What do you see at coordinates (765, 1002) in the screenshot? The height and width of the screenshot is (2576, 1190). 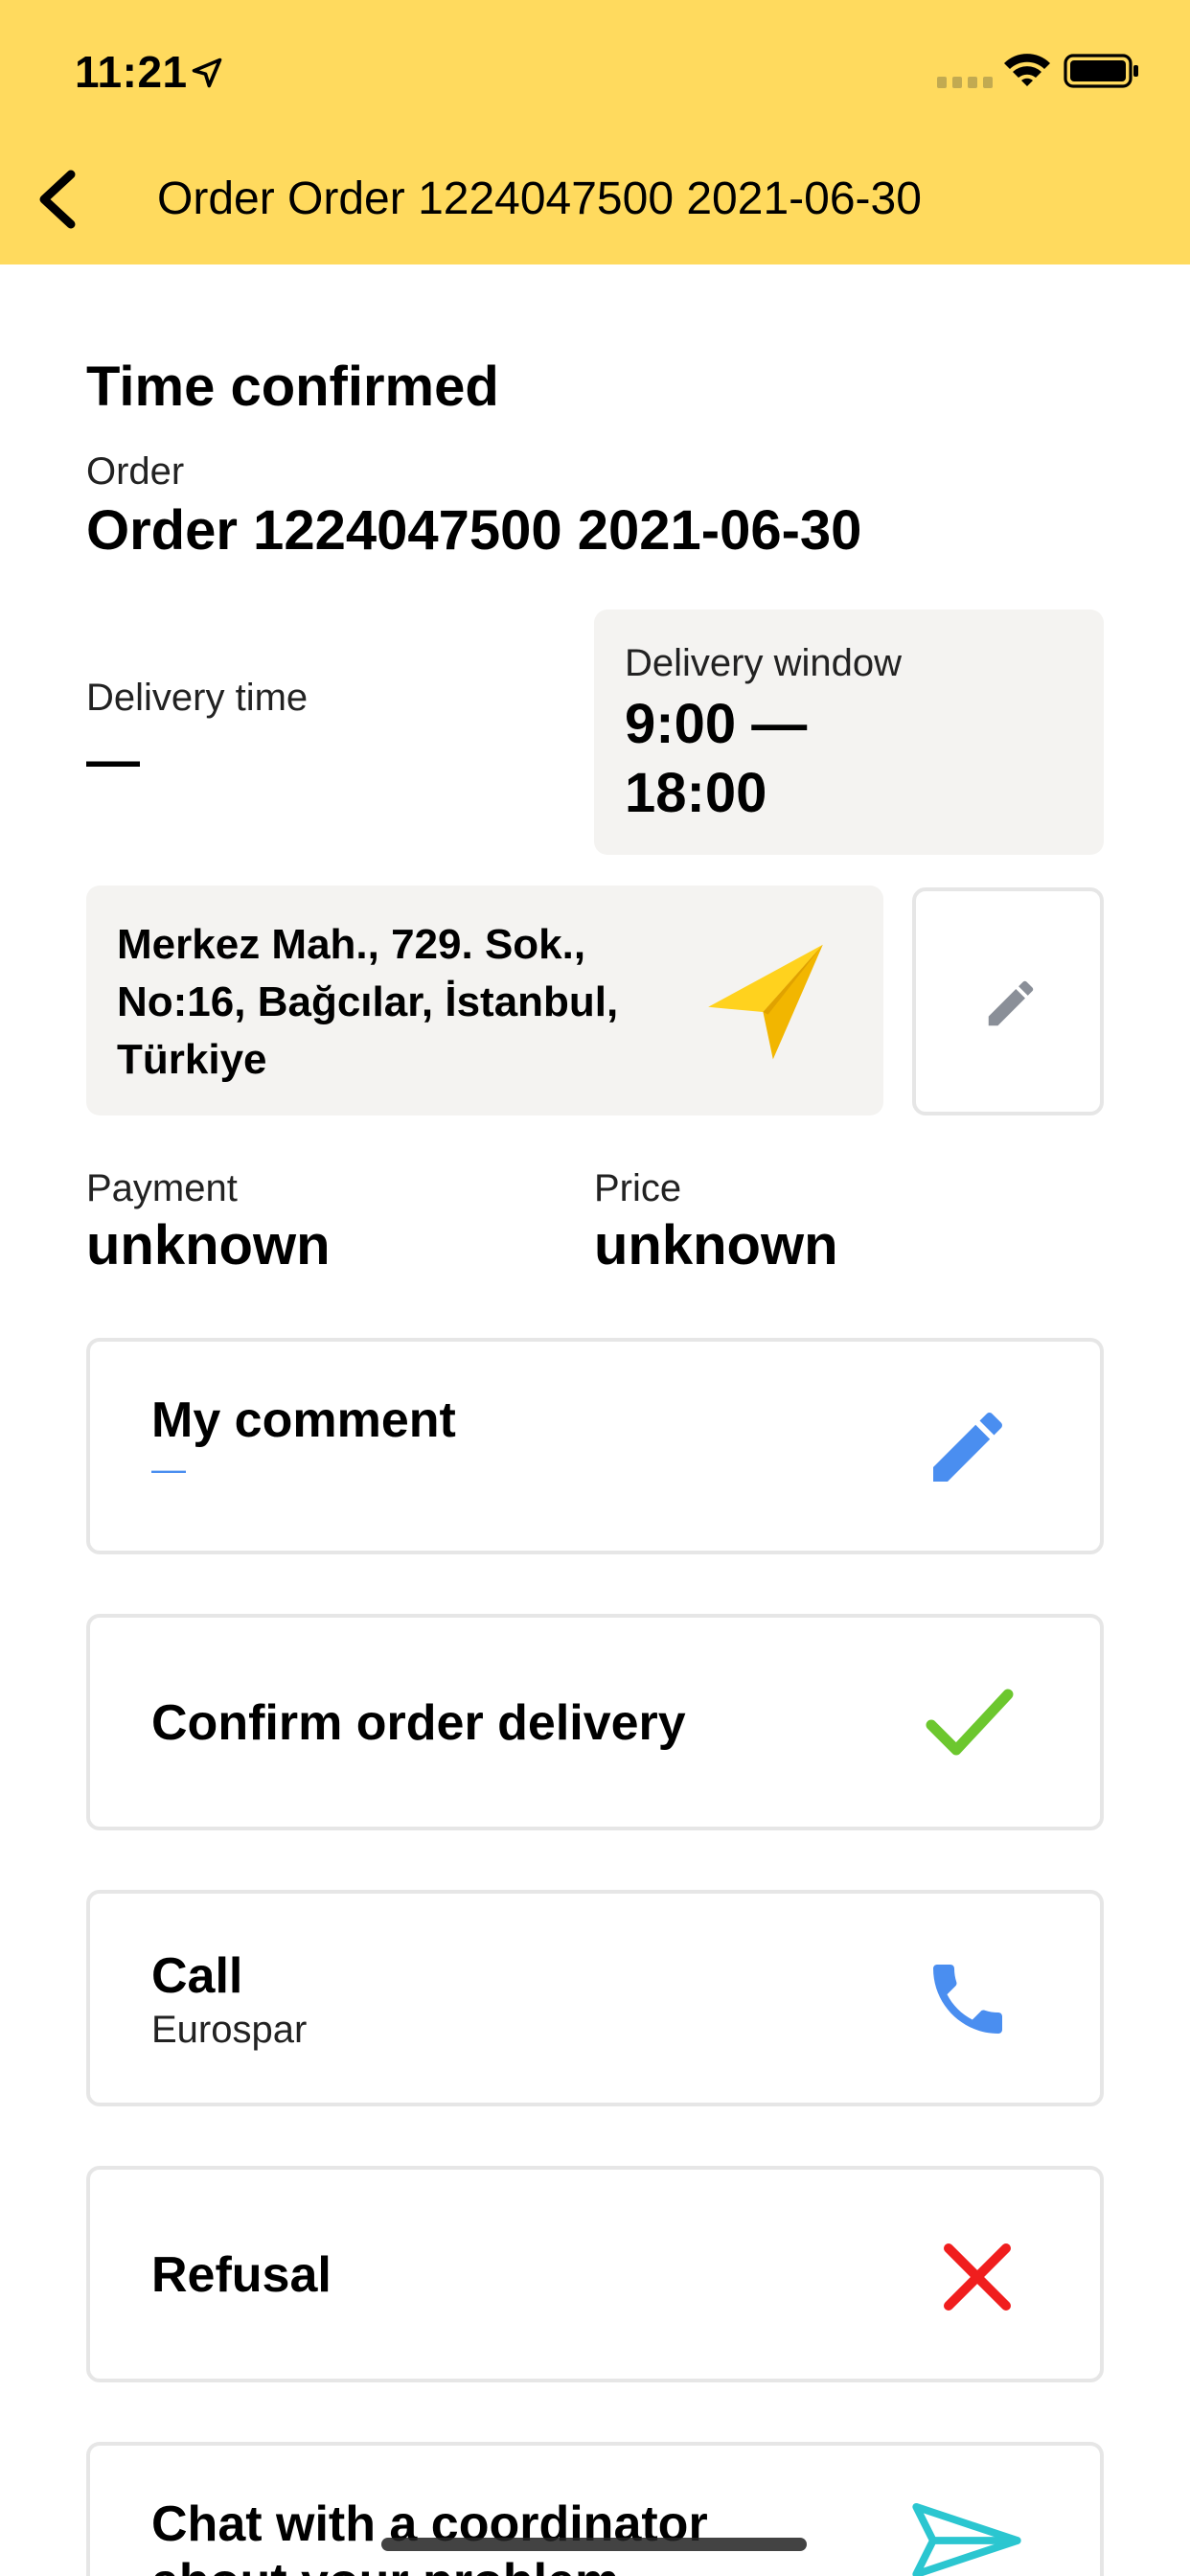 I see `navigator-arrow-icon` at bounding box center [765, 1002].